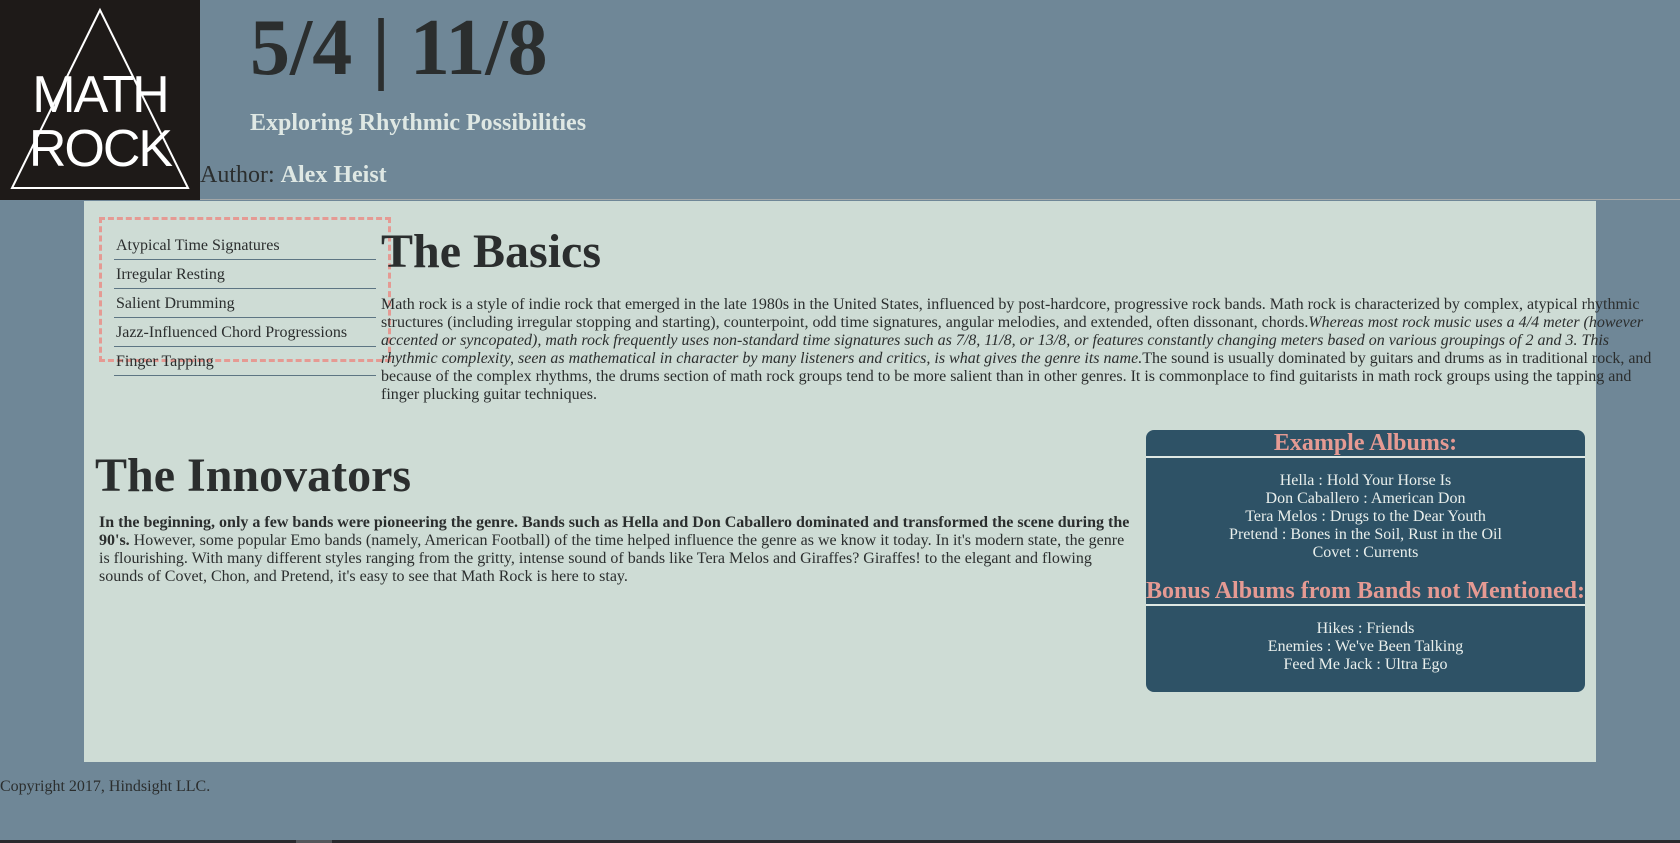  What do you see at coordinates (491, 251) in the screenshot?
I see `basics-heading: The Basics` at bounding box center [491, 251].